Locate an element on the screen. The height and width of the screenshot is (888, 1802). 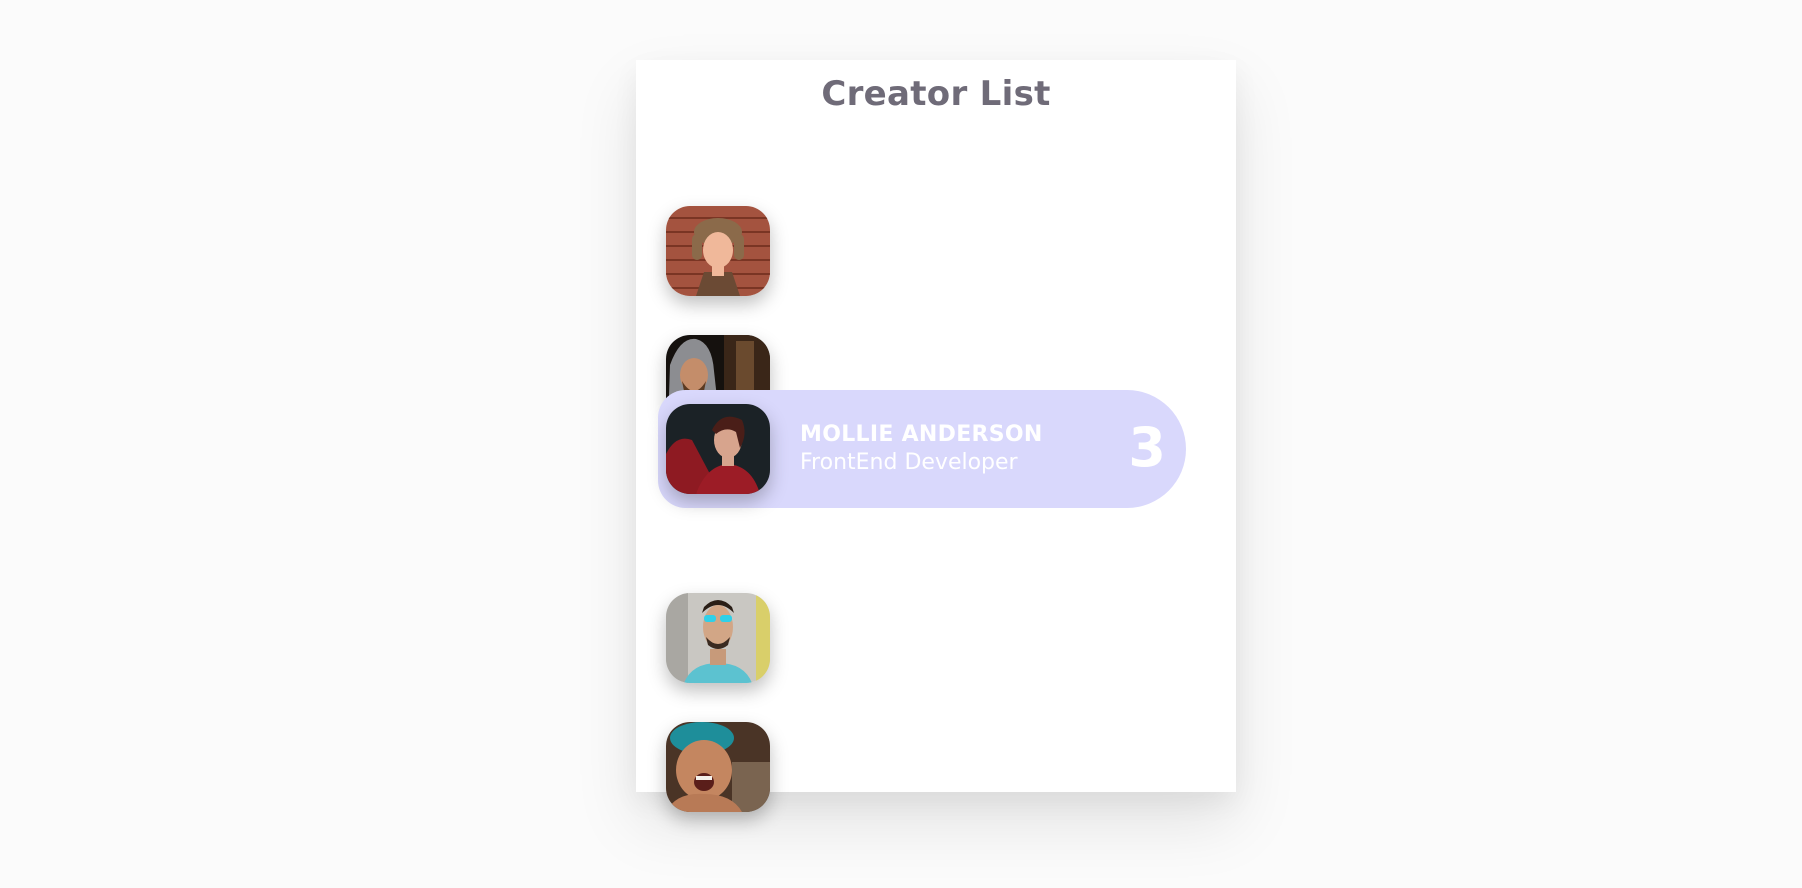
creator-name: MOLLIE ANDERSON is located at coordinates (921, 434).